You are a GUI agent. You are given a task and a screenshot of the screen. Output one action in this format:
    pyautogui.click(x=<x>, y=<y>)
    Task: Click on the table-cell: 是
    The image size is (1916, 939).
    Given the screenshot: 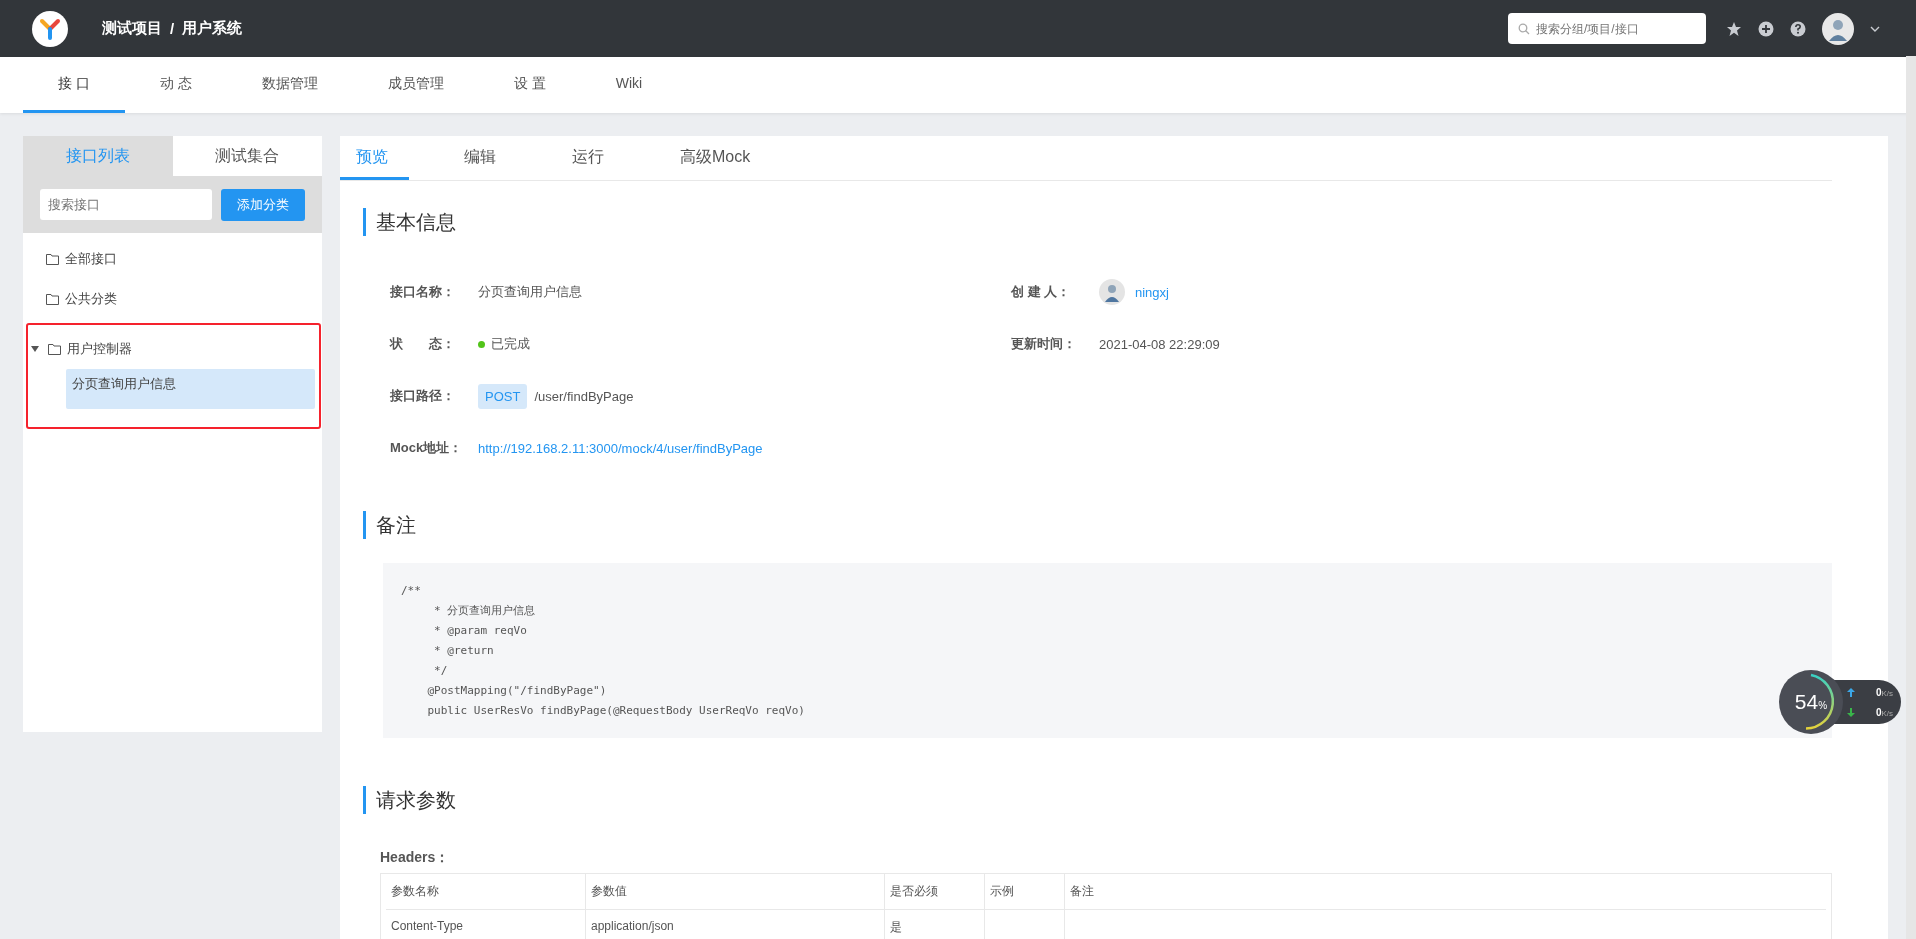 What is the action you would take?
    pyautogui.click(x=935, y=924)
    